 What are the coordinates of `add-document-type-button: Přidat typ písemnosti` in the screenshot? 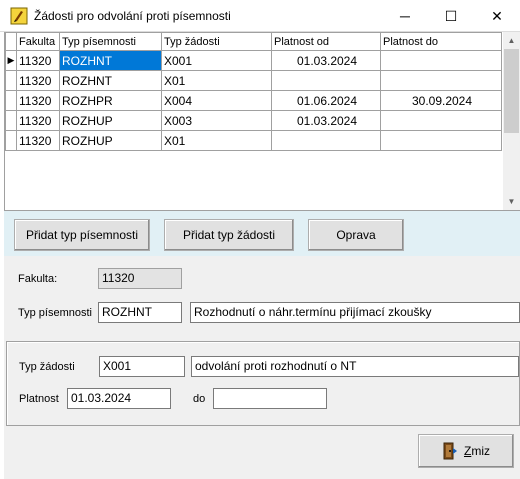 It's located at (82, 235).